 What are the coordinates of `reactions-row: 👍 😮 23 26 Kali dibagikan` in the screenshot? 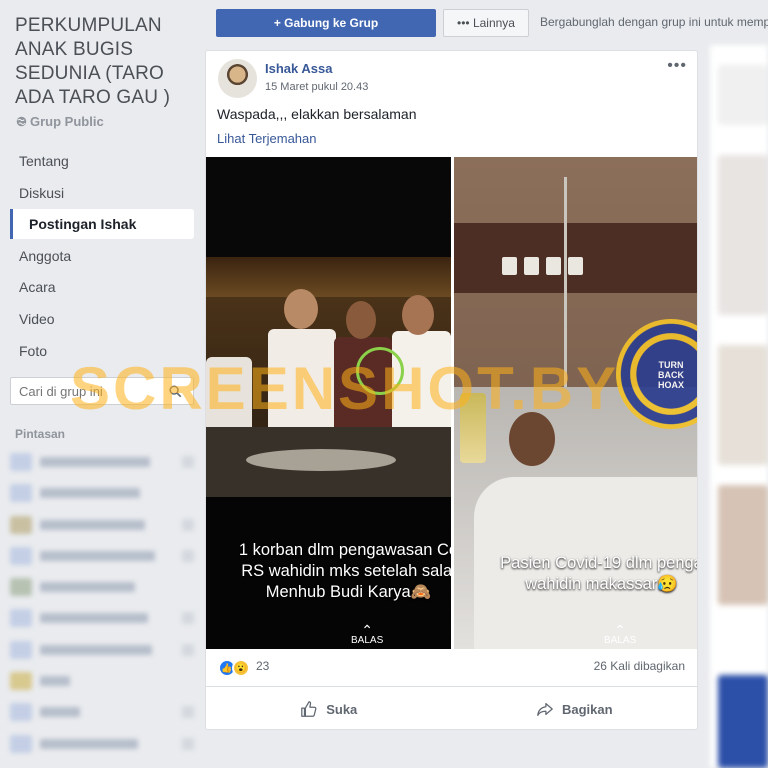 It's located at (451, 668).